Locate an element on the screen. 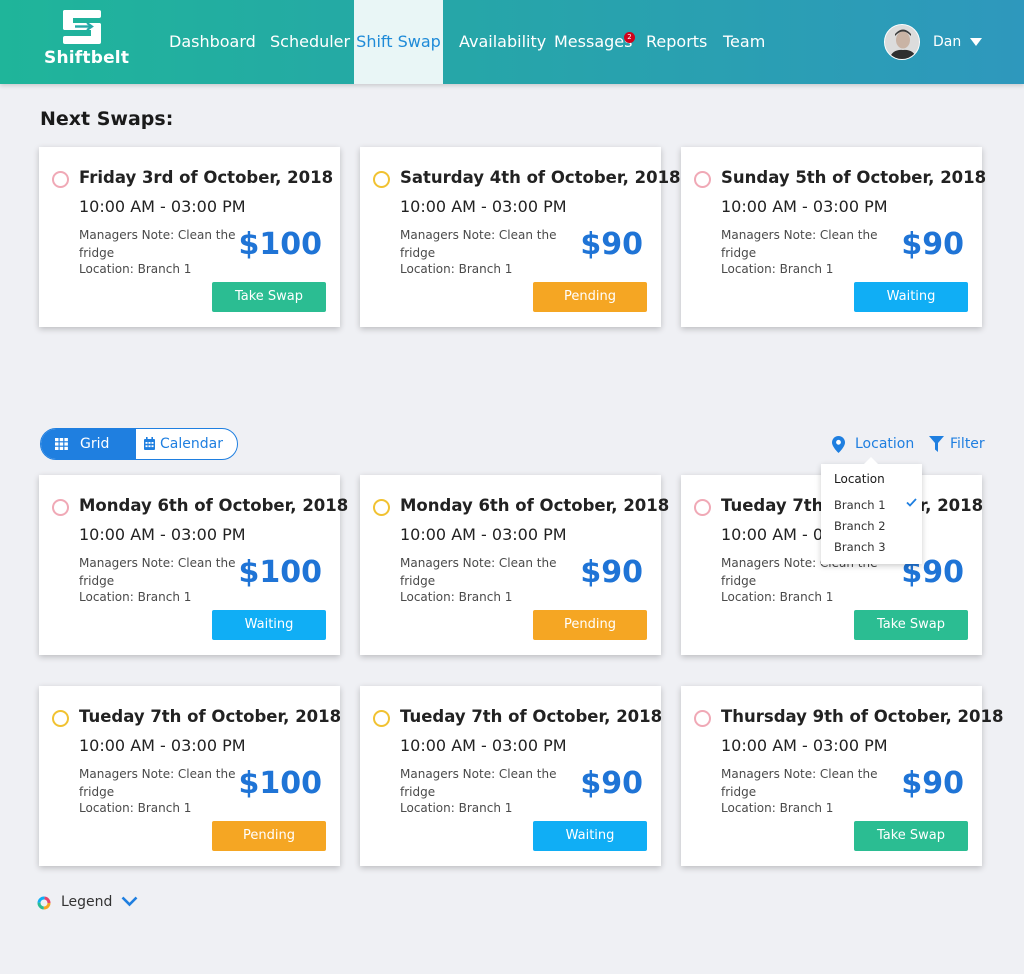 This screenshot has width=1024, height=974. dropdown-title: Location is located at coordinates (859, 479).